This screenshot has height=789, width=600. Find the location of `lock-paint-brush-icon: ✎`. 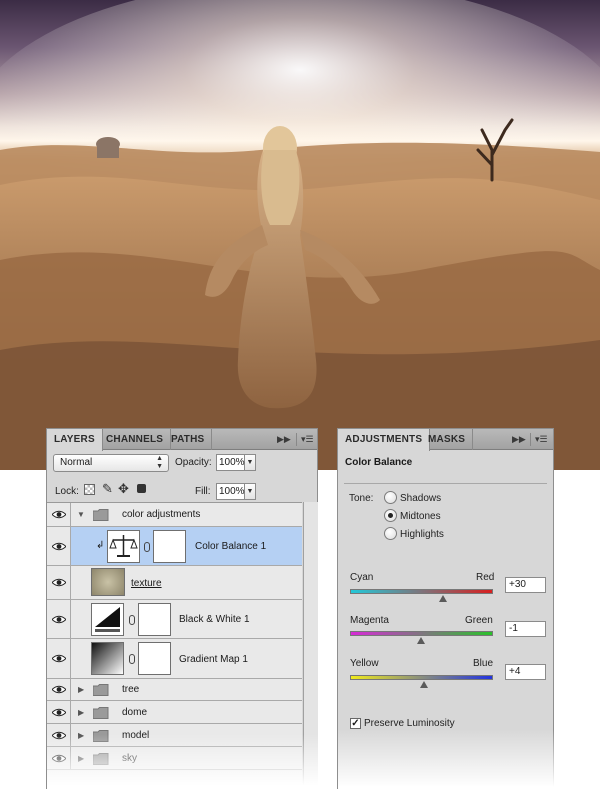

lock-paint-brush-icon: ✎ is located at coordinates (107, 489).